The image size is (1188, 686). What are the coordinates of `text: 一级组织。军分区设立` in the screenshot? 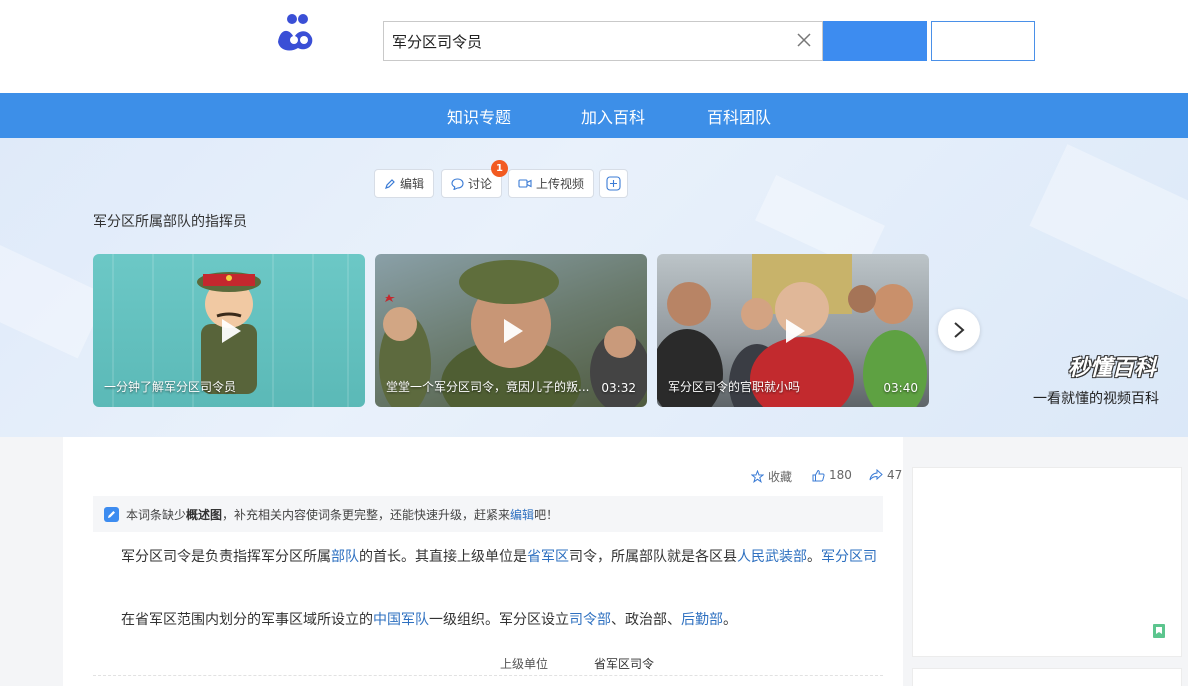 It's located at (499, 620).